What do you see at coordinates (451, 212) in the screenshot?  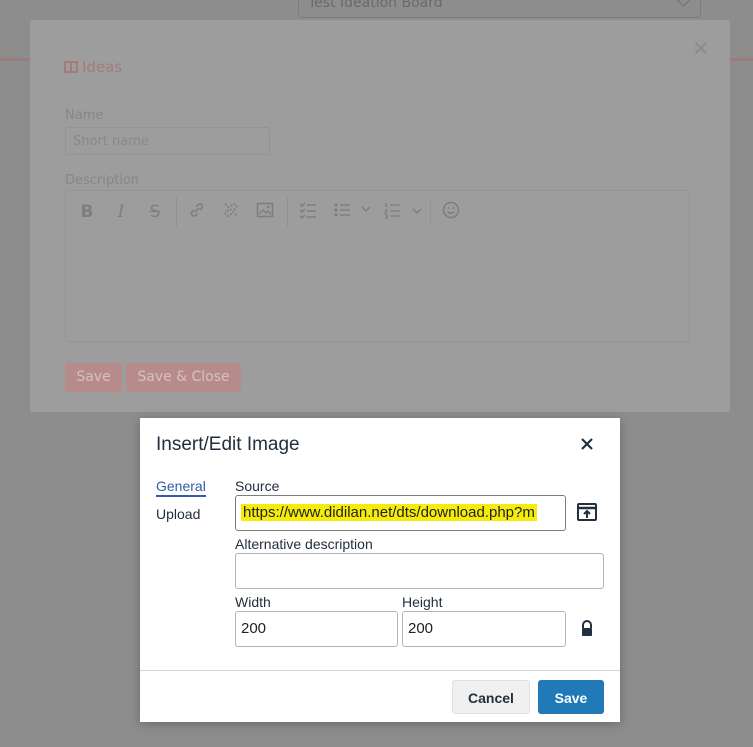 I see `emoji-icon` at bounding box center [451, 212].